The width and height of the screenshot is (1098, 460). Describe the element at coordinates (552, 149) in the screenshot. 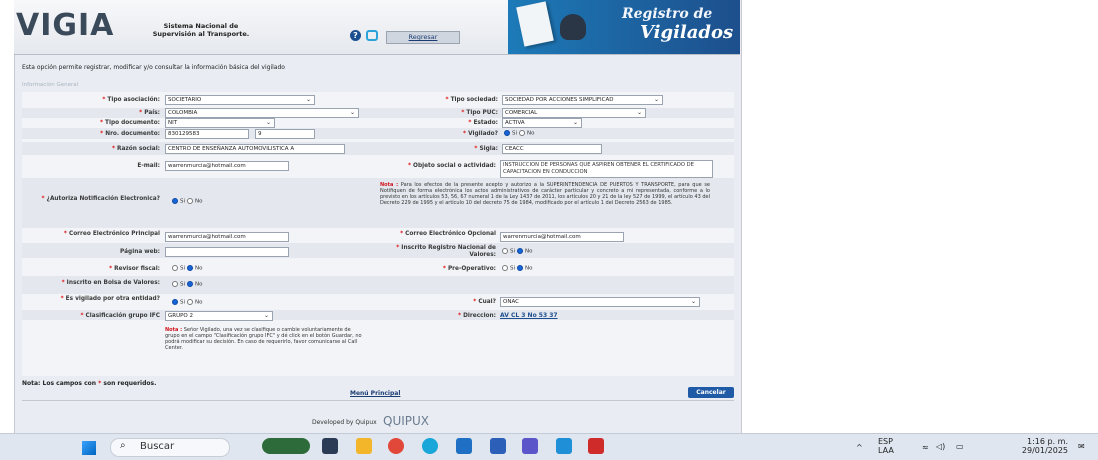

I see `sigla-input: CEACC` at that location.